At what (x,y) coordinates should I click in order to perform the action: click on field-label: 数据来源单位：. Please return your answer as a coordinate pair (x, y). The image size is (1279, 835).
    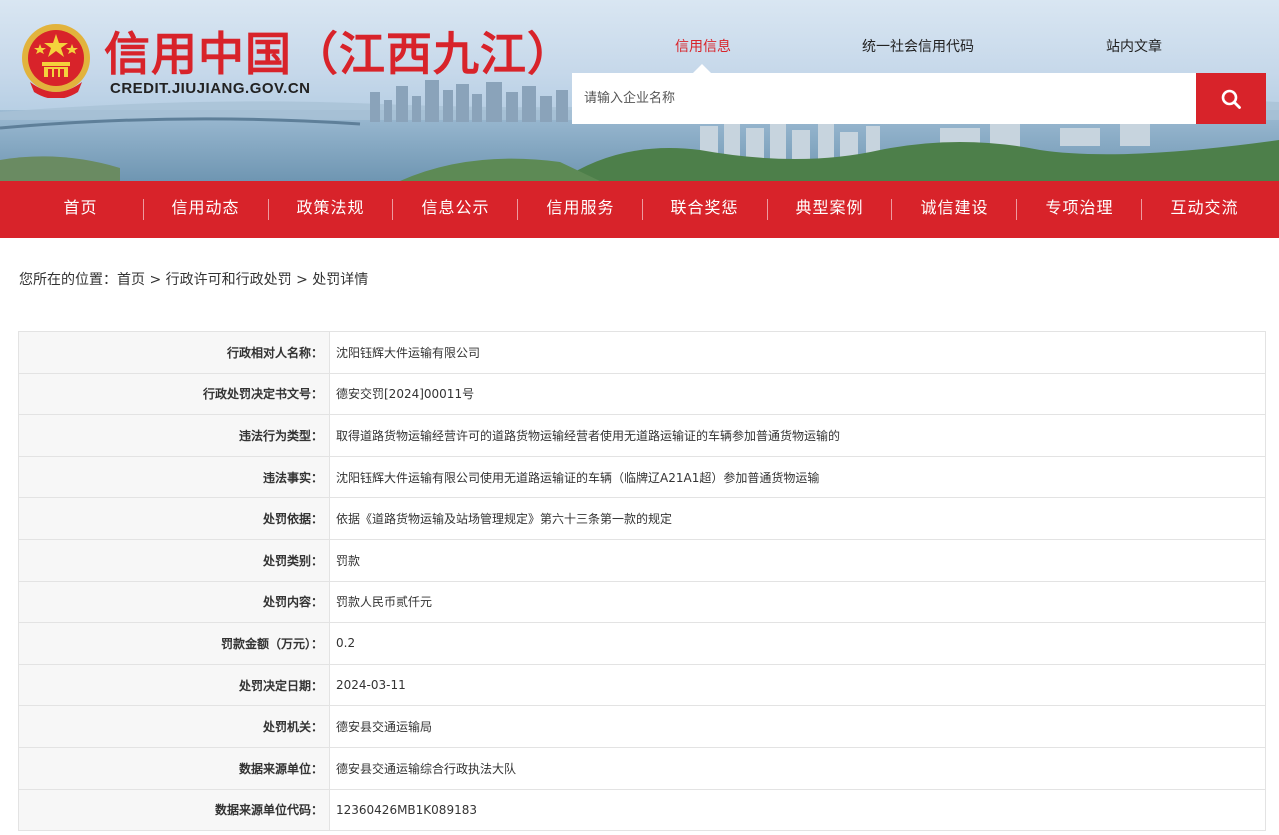
    Looking at the image, I should click on (174, 768).